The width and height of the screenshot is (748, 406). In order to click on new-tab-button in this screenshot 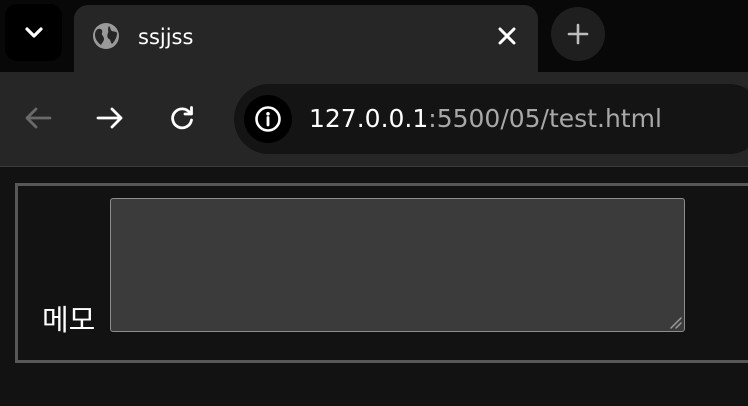, I will do `click(578, 34)`.